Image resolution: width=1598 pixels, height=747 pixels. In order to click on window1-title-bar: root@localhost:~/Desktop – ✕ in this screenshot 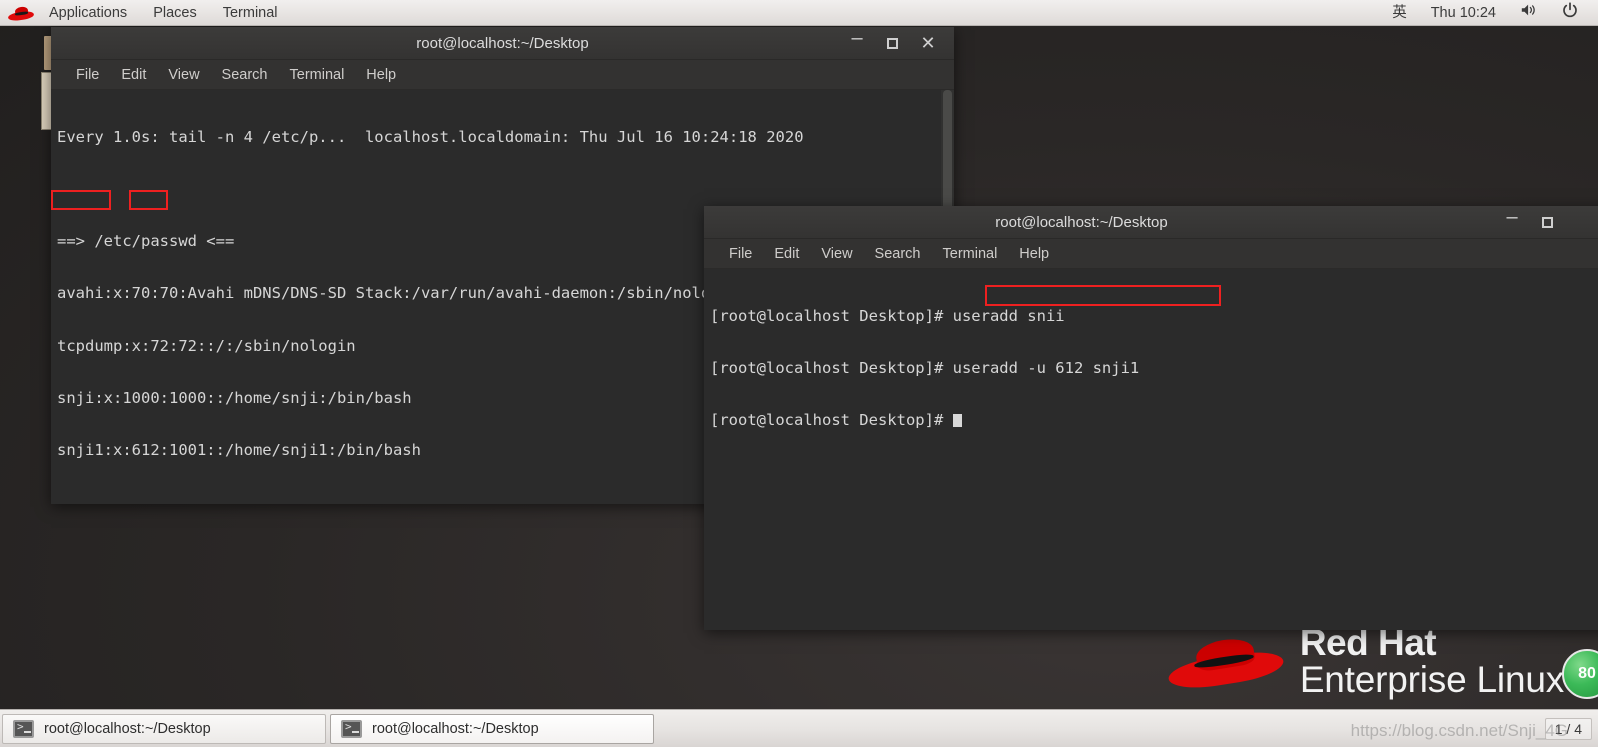, I will do `click(502, 43)`.